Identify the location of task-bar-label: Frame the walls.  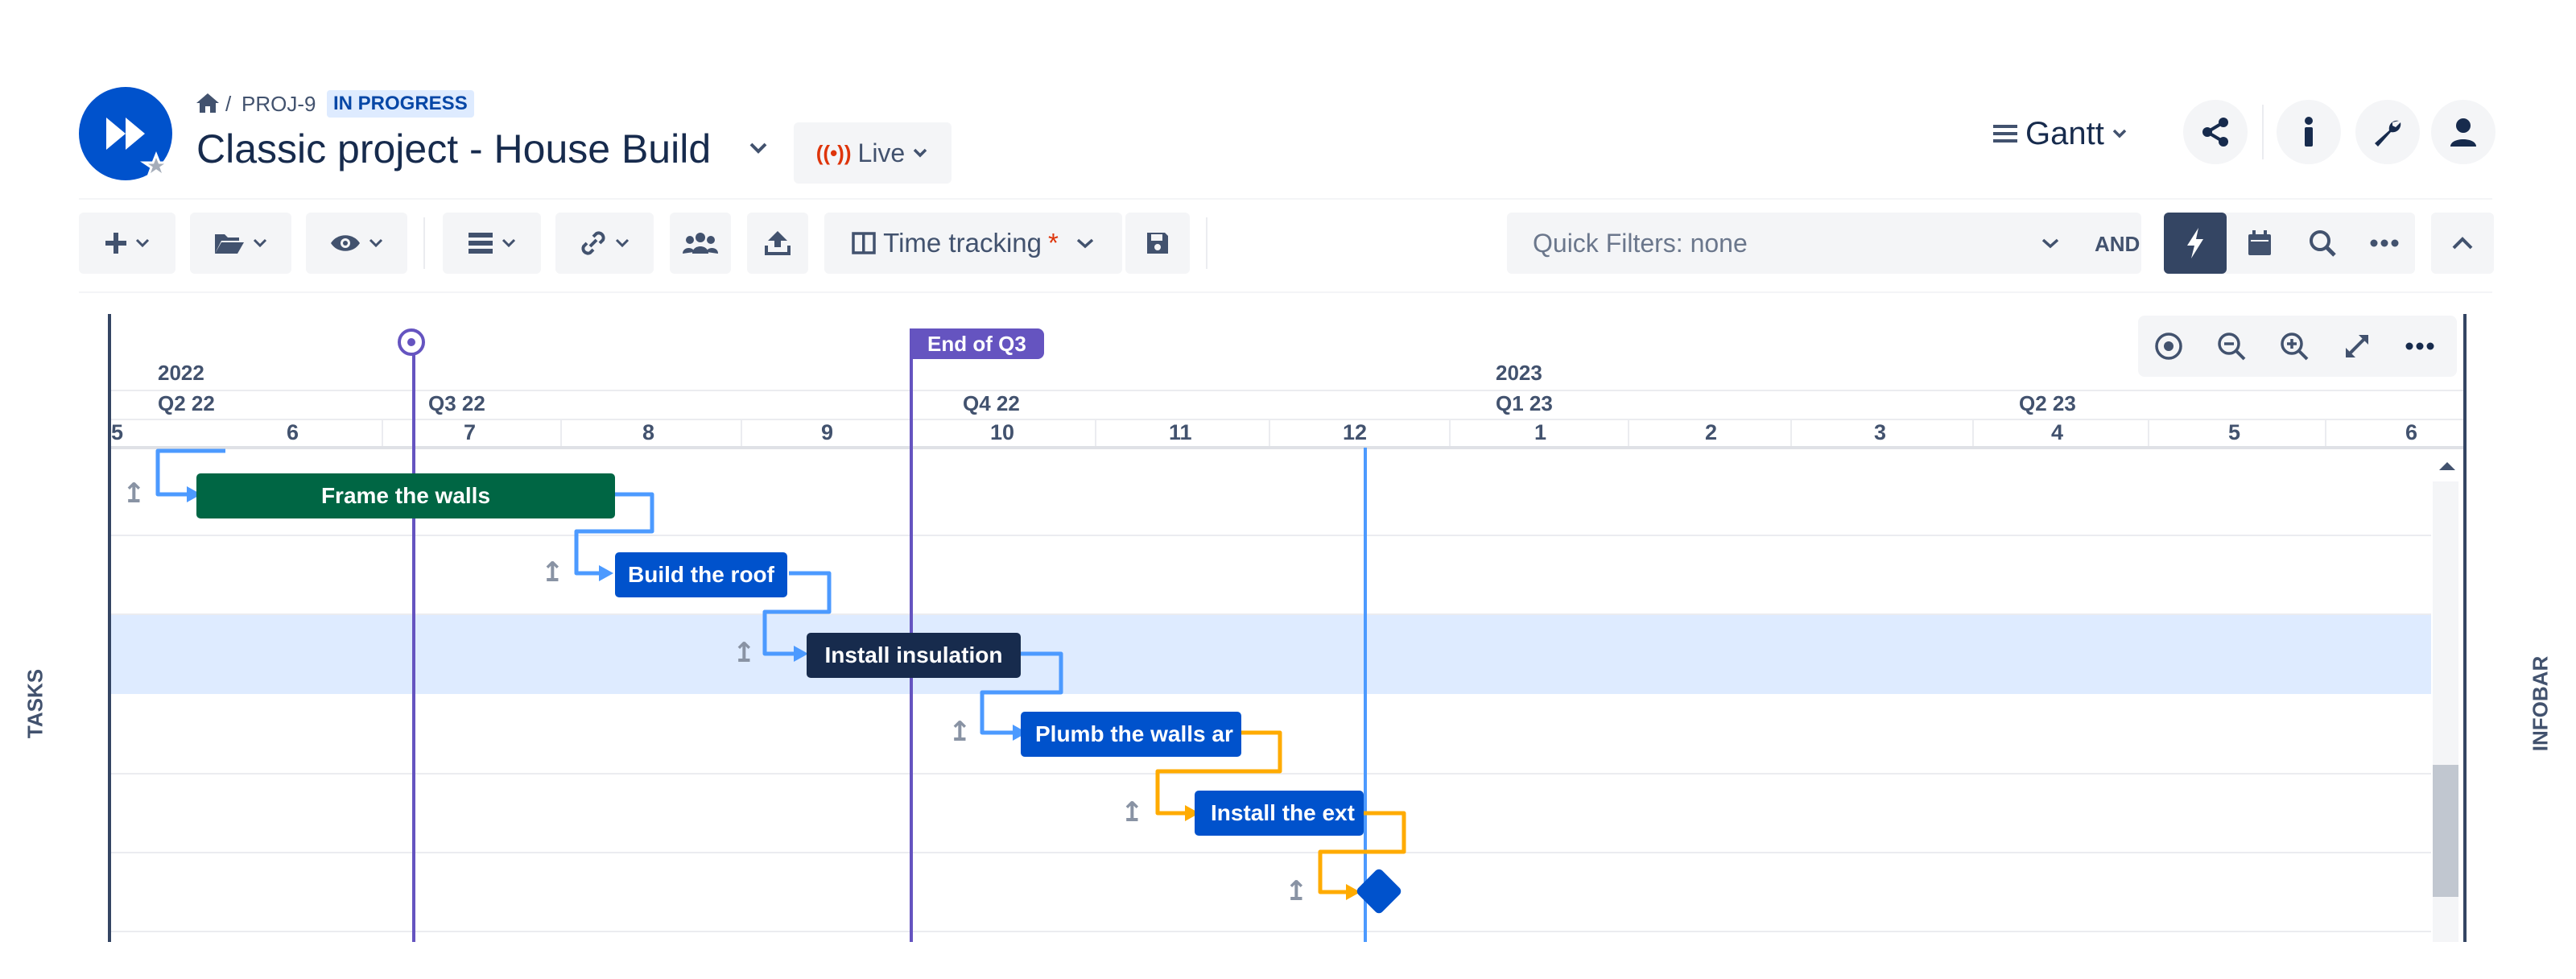
(405, 496).